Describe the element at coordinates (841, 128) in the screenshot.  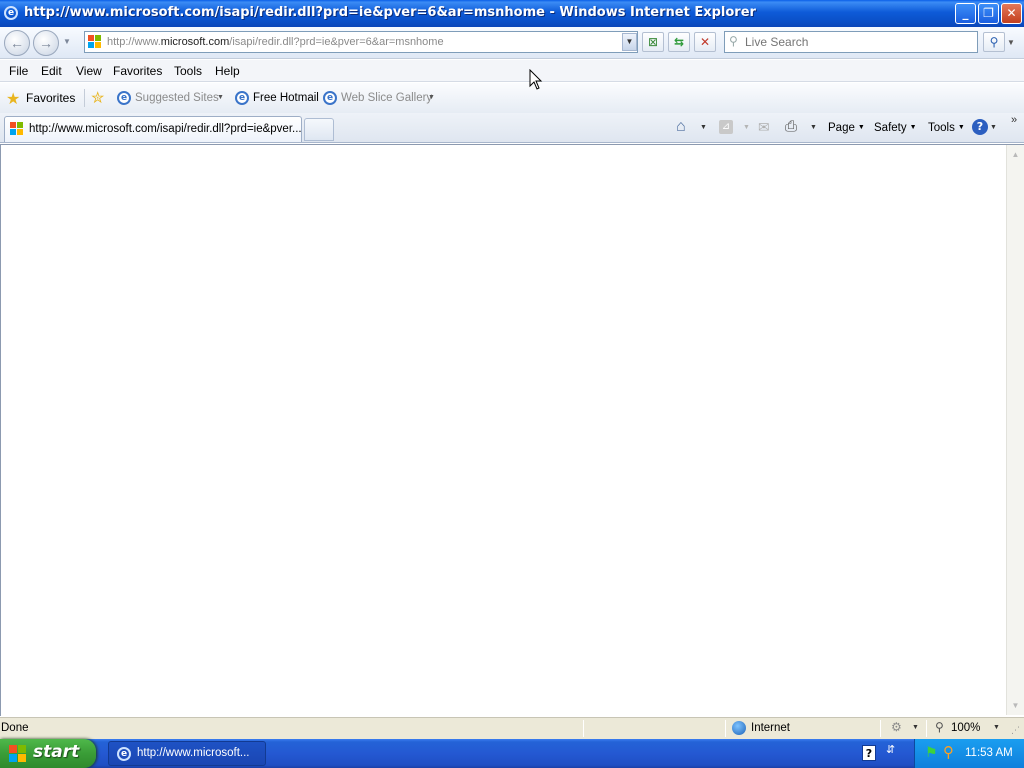
I see `page-menu-label: Page` at that location.